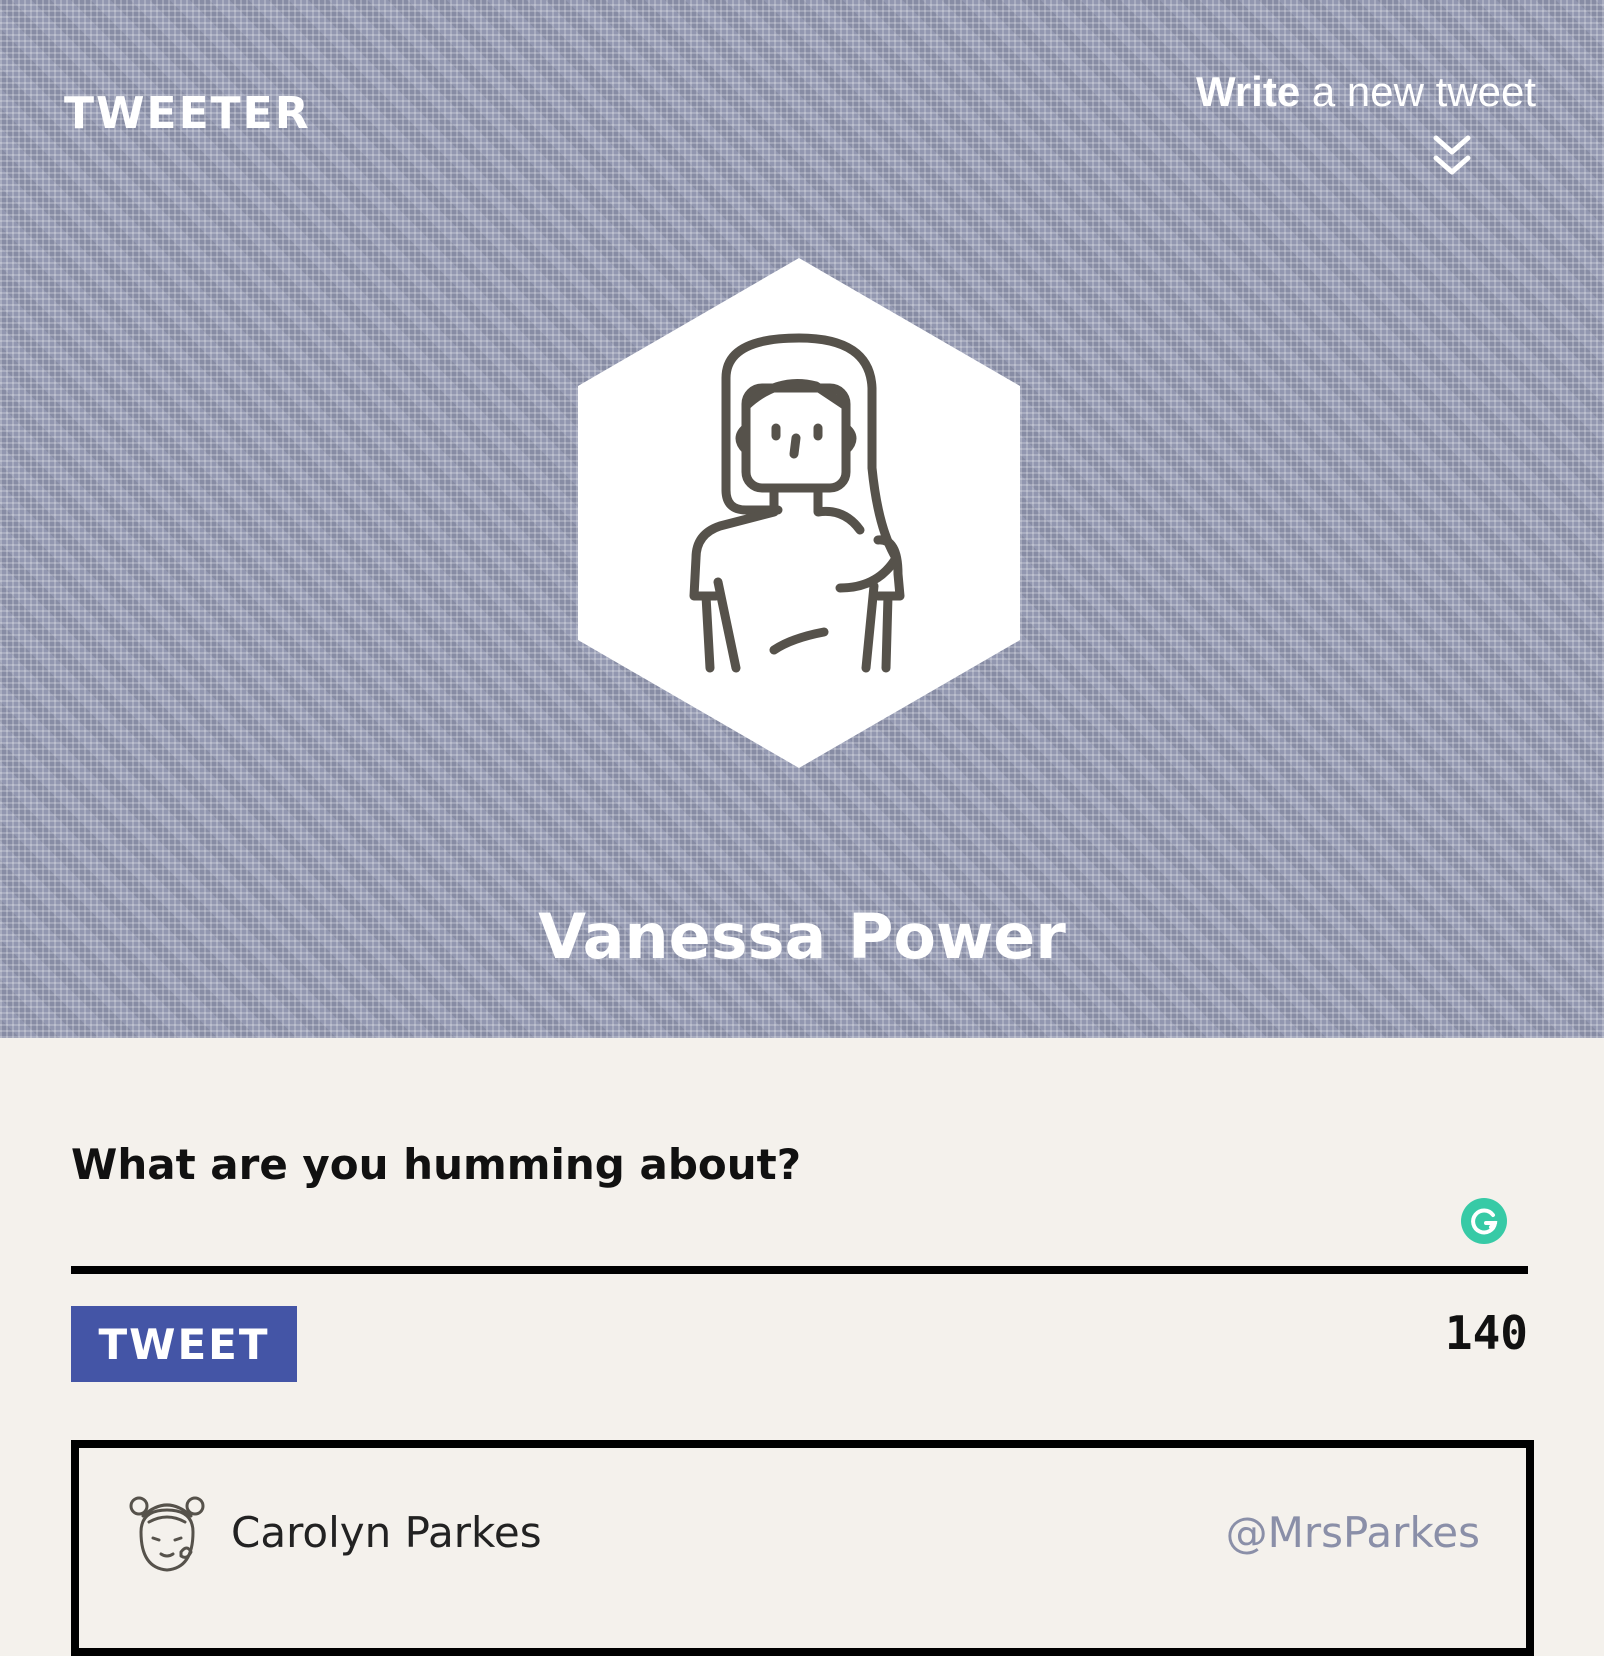 This screenshot has height=1656, width=1604. Describe the element at coordinates (802, 1548) in the screenshot. I see `tweet-card: Carolyn Parkes @MrsParkes` at that location.